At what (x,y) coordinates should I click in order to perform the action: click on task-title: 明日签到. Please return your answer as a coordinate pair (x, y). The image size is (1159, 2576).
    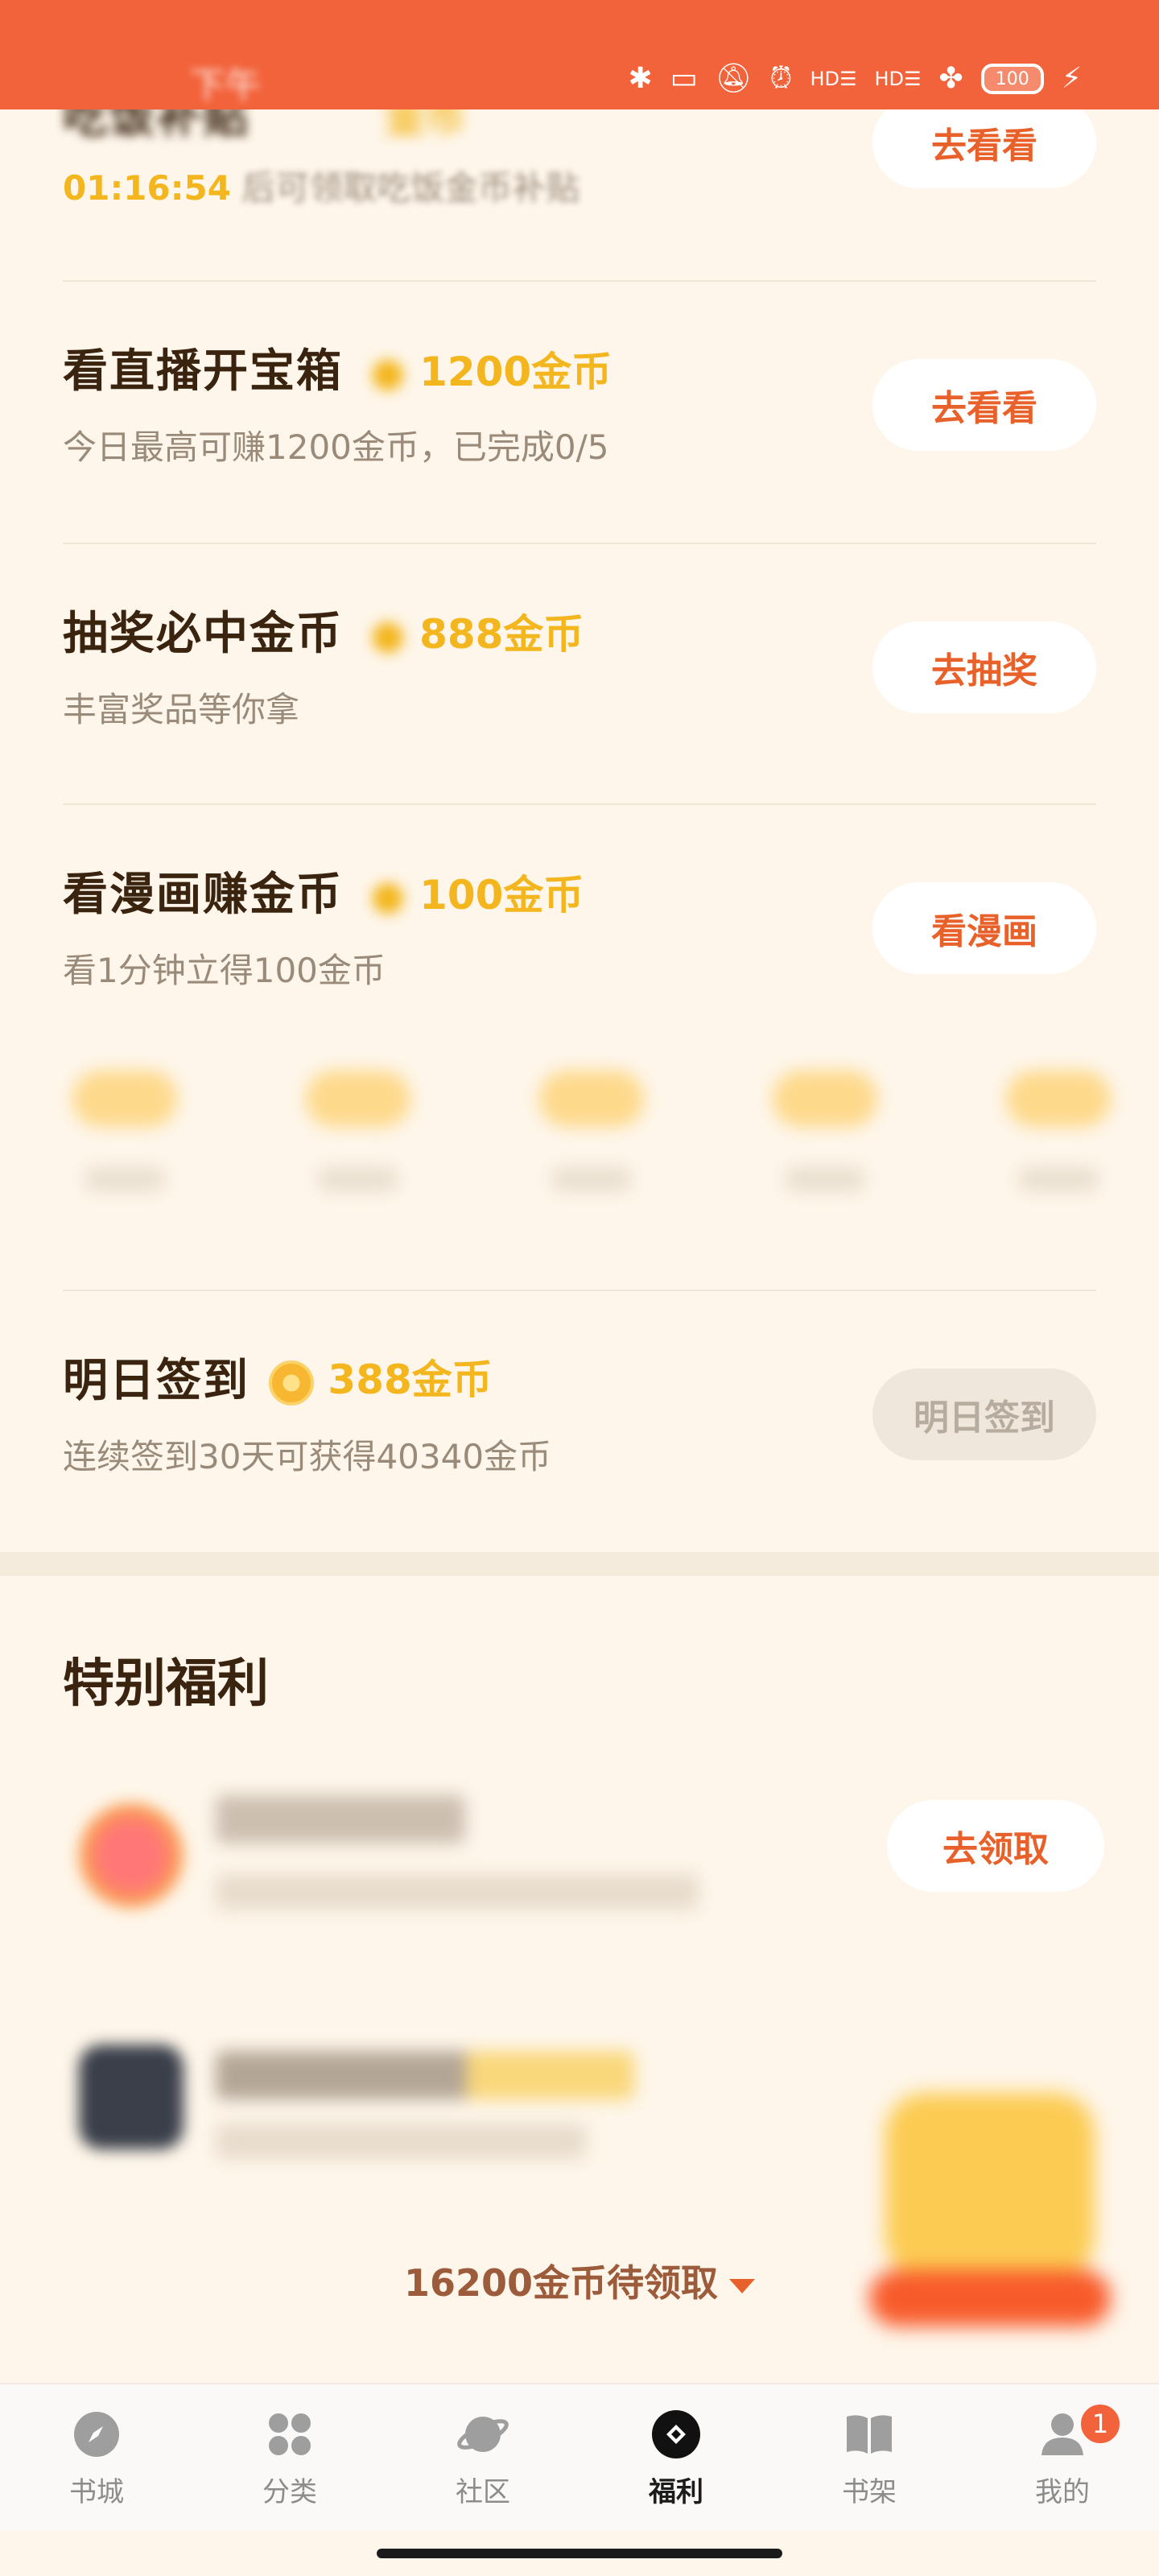
    Looking at the image, I should click on (156, 1381).